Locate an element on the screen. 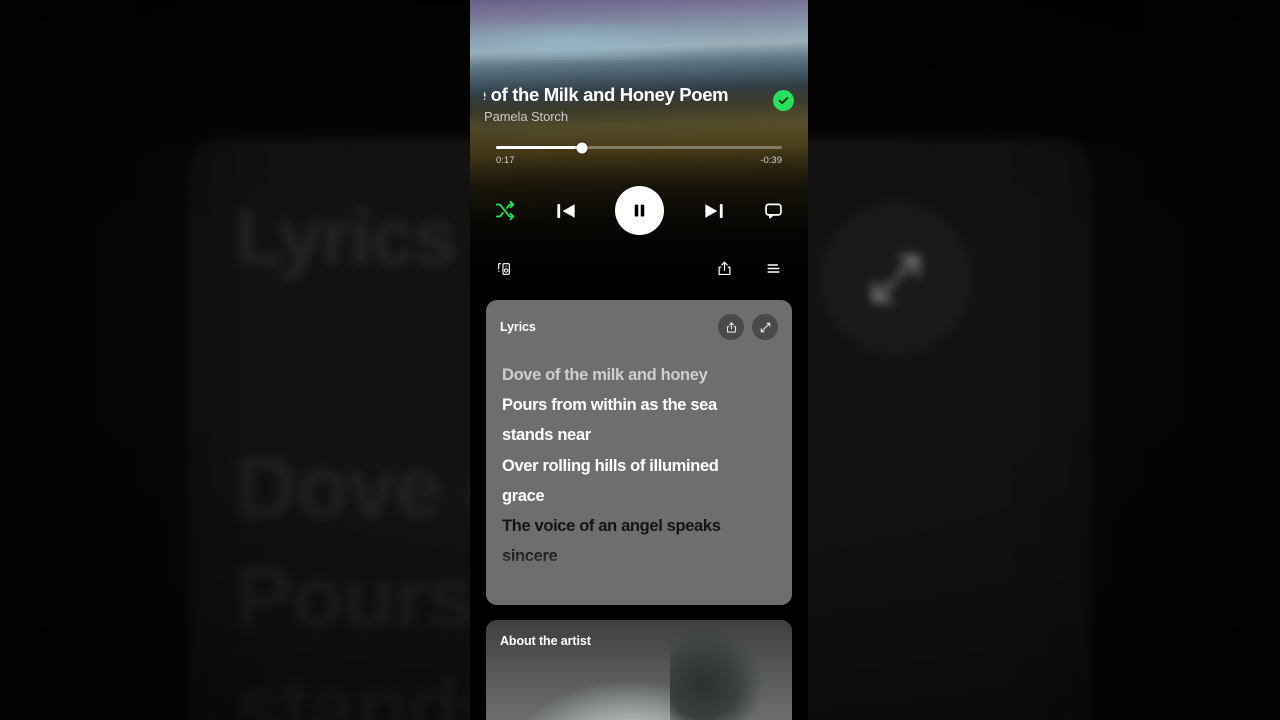 The height and width of the screenshot is (720, 1280). lyrics-expand-button is located at coordinates (765, 327).